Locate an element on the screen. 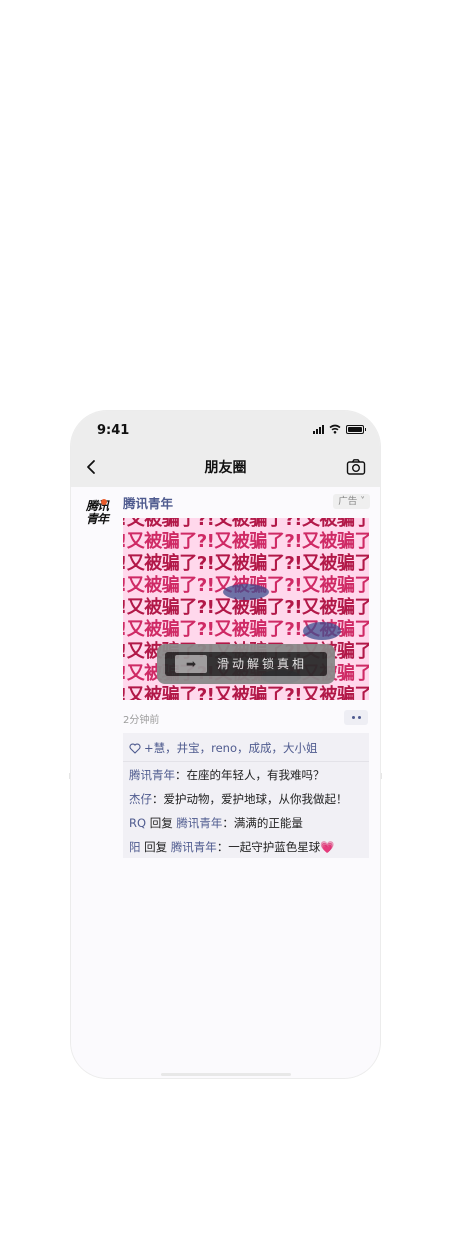 Image resolution: width=450 pixels, height=1234 pixels. wifi-icon is located at coordinates (335, 429).